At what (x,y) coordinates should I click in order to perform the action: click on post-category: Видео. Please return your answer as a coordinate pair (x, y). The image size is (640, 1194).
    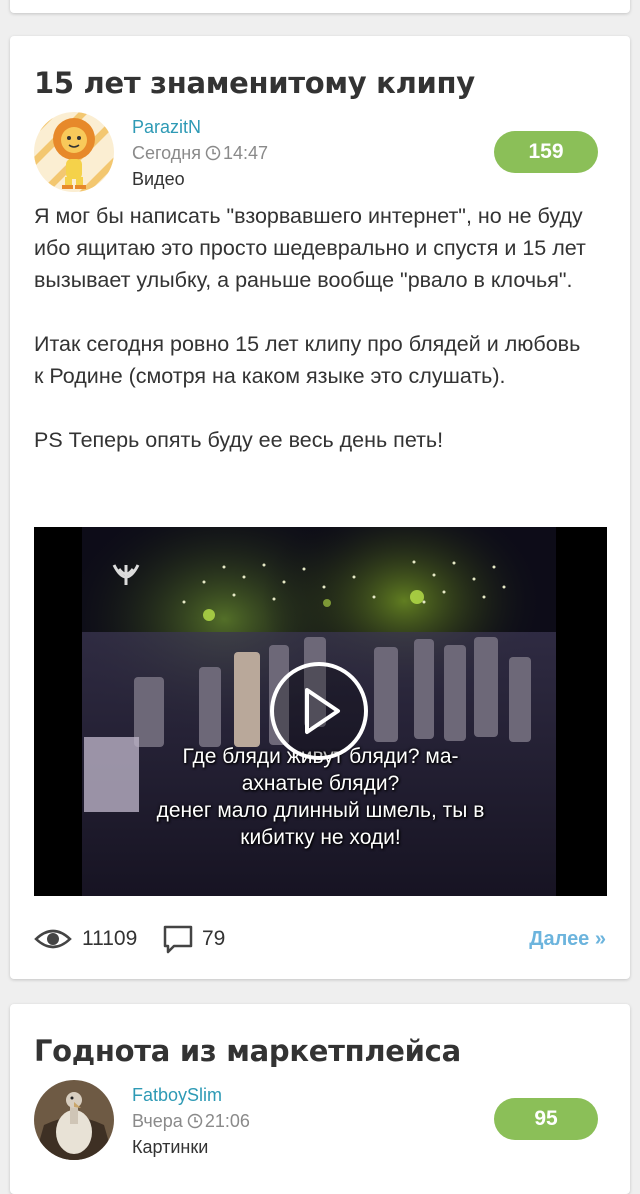
    Looking at the image, I should click on (200, 179).